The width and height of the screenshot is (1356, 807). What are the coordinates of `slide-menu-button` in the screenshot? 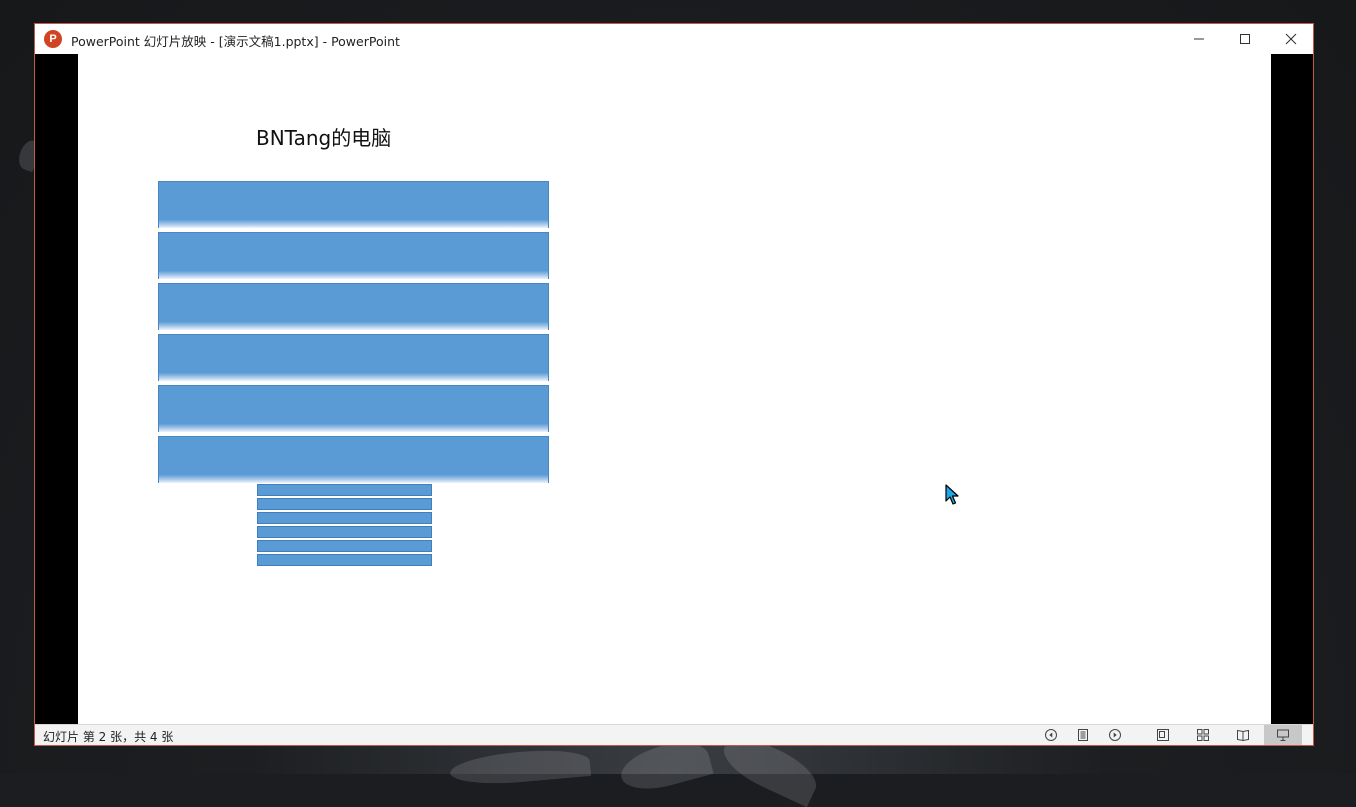 It's located at (1083, 735).